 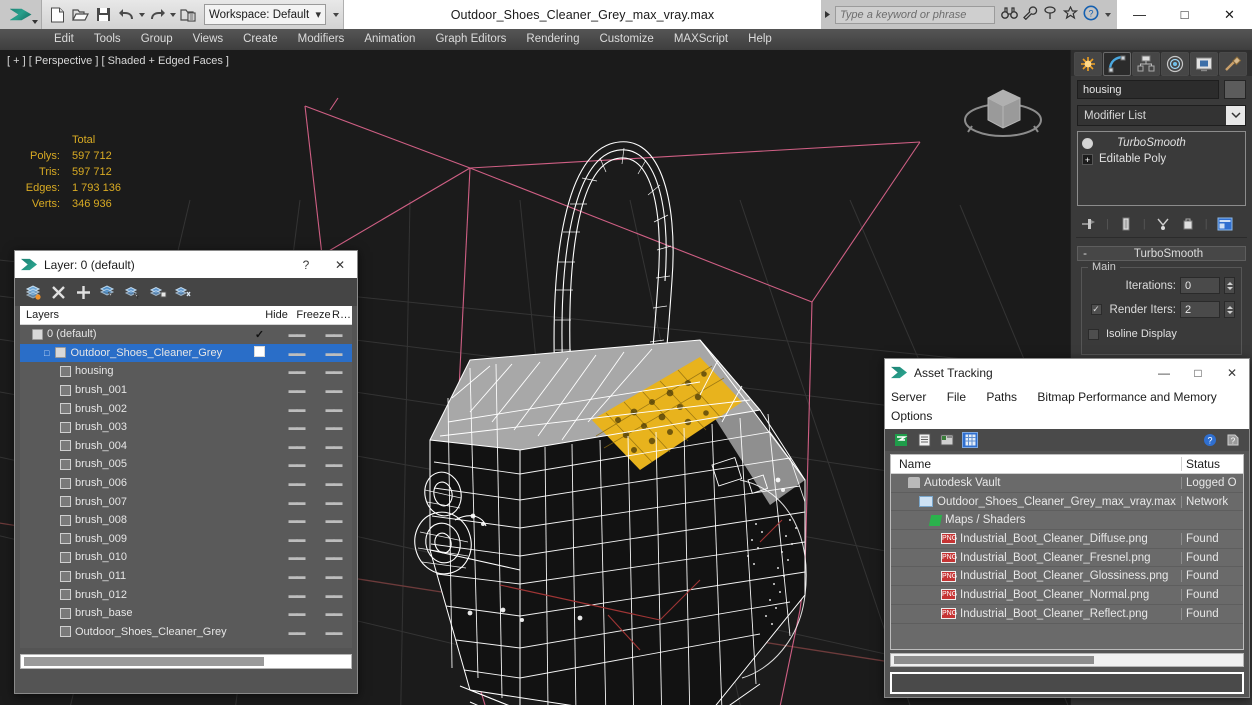 I want to click on project-folder-icon, so click(x=188, y=15).